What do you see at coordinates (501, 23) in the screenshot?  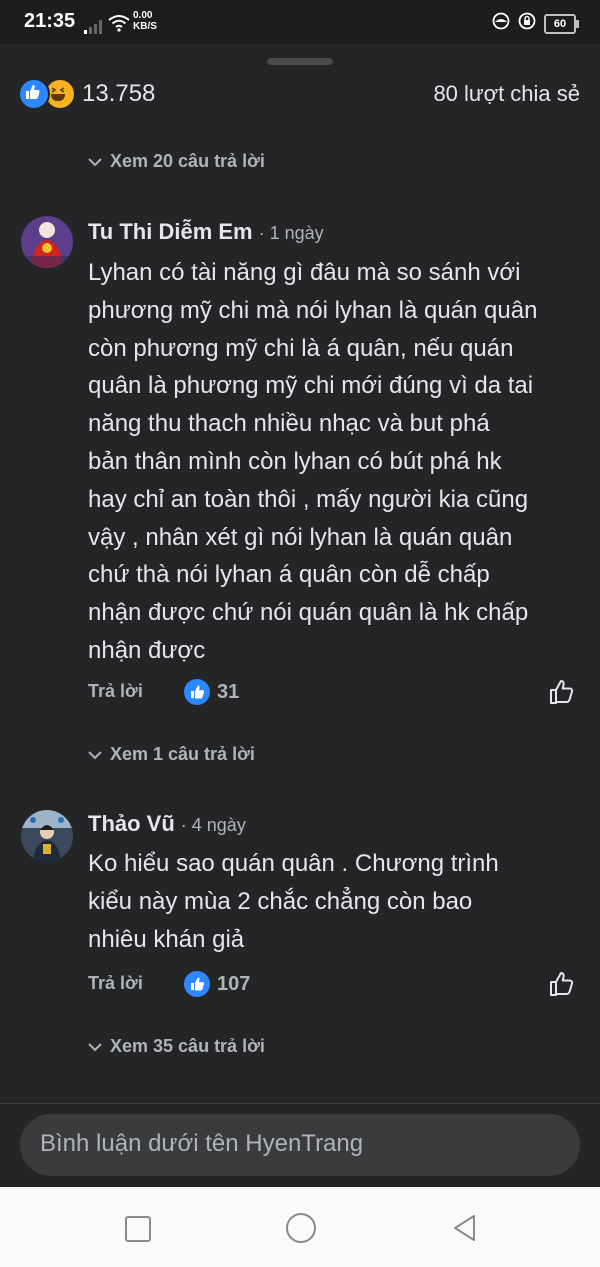 I see `data-saver-icon` at bounding box center [501, 23].